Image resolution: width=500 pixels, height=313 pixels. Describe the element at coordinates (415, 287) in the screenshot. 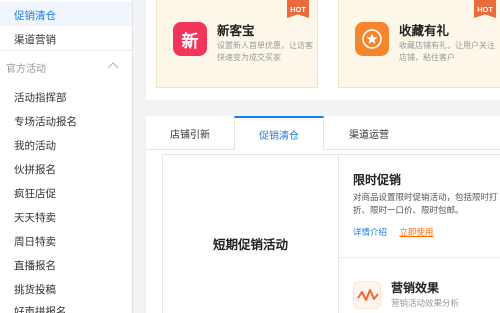

I see `effect-title: 营销效果` at that location.